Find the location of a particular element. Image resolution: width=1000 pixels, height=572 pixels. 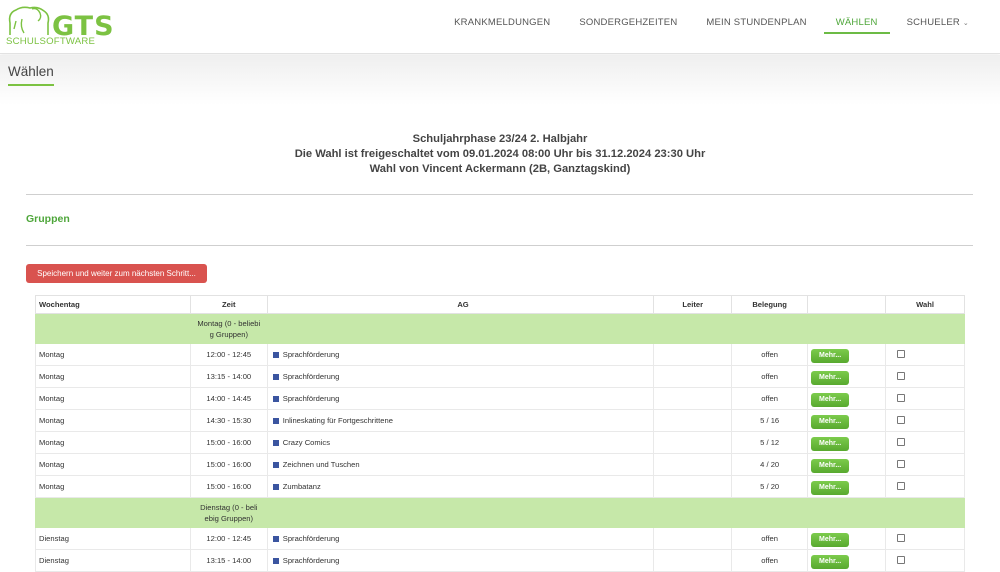

col-header-leiter: Leiter is located at coordinates (693, 304).